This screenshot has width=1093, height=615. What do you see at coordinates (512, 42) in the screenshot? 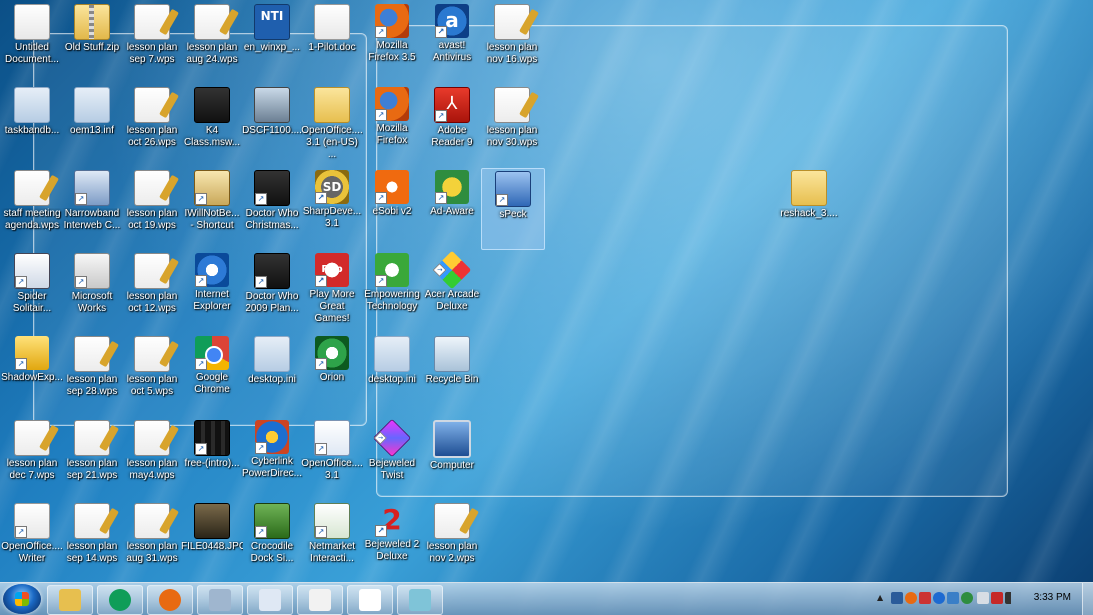
I see `desktop-icon: lesson plan nov 16.wps` at bounding box center [512, 42].